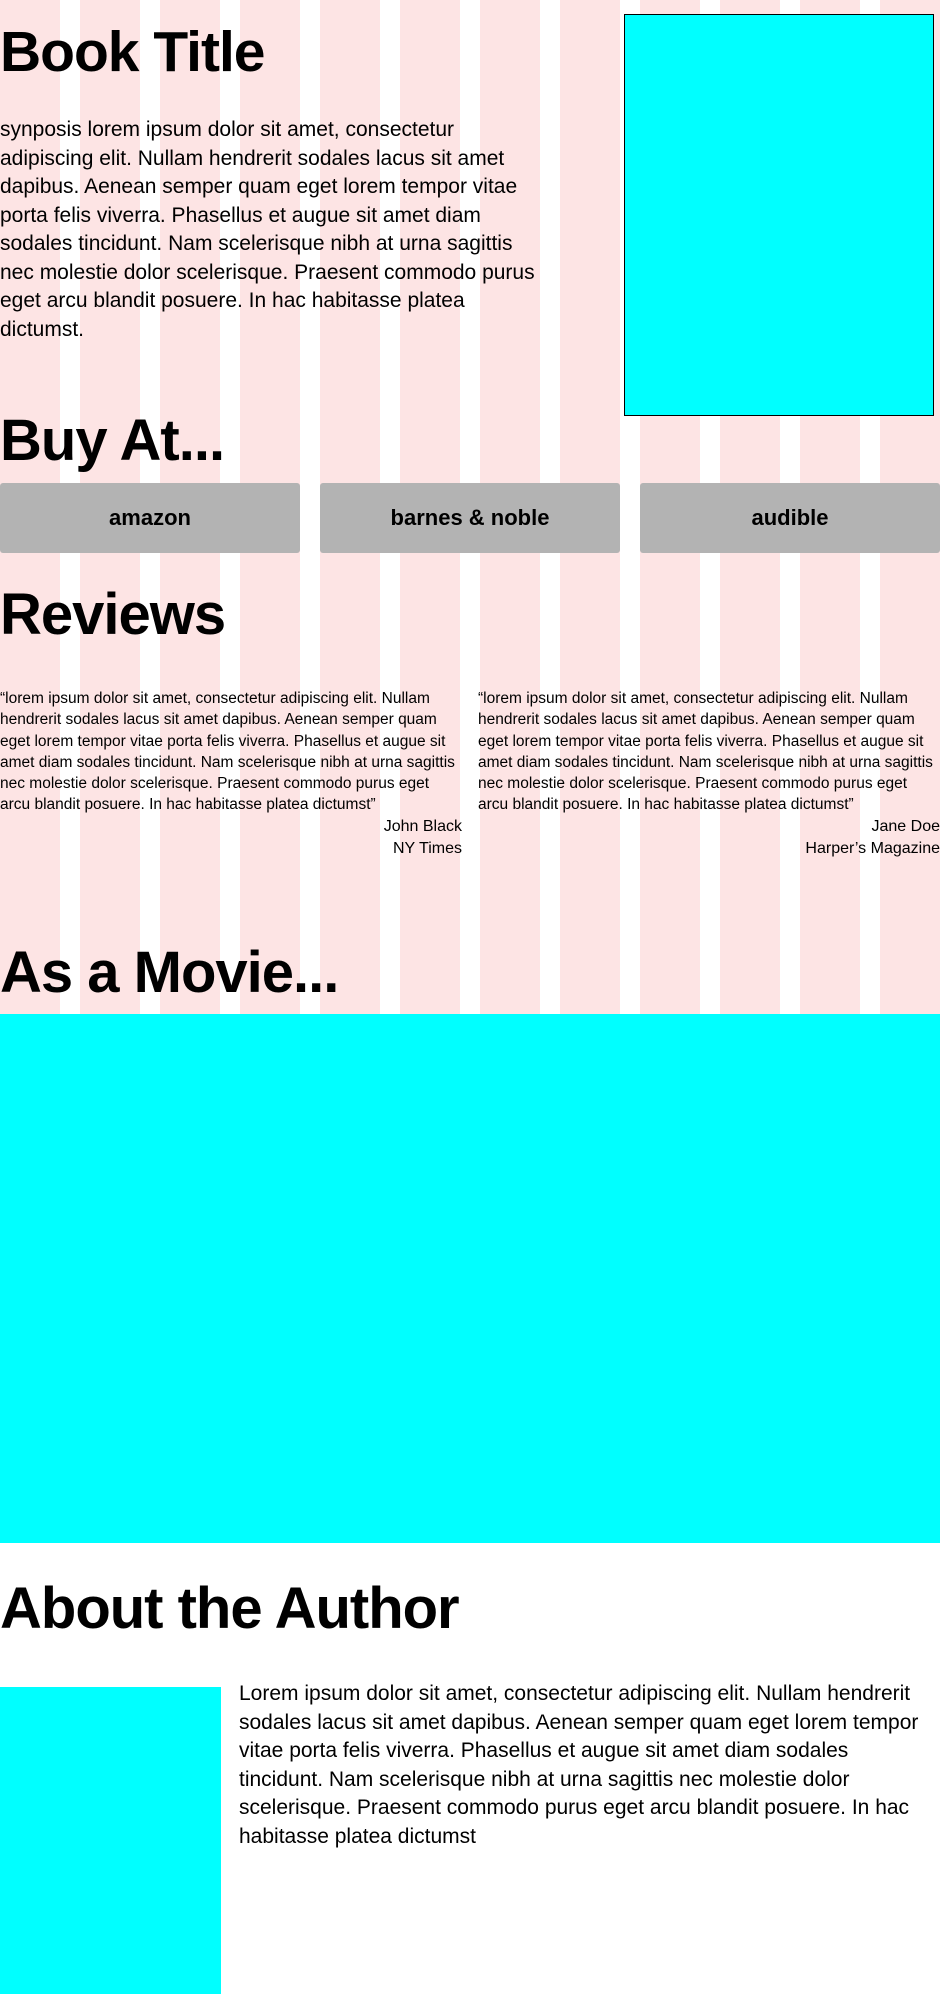 The width and height of the screenshot is (940, 1994). I want to click on review-publication: NY Times, so click(427, 848).